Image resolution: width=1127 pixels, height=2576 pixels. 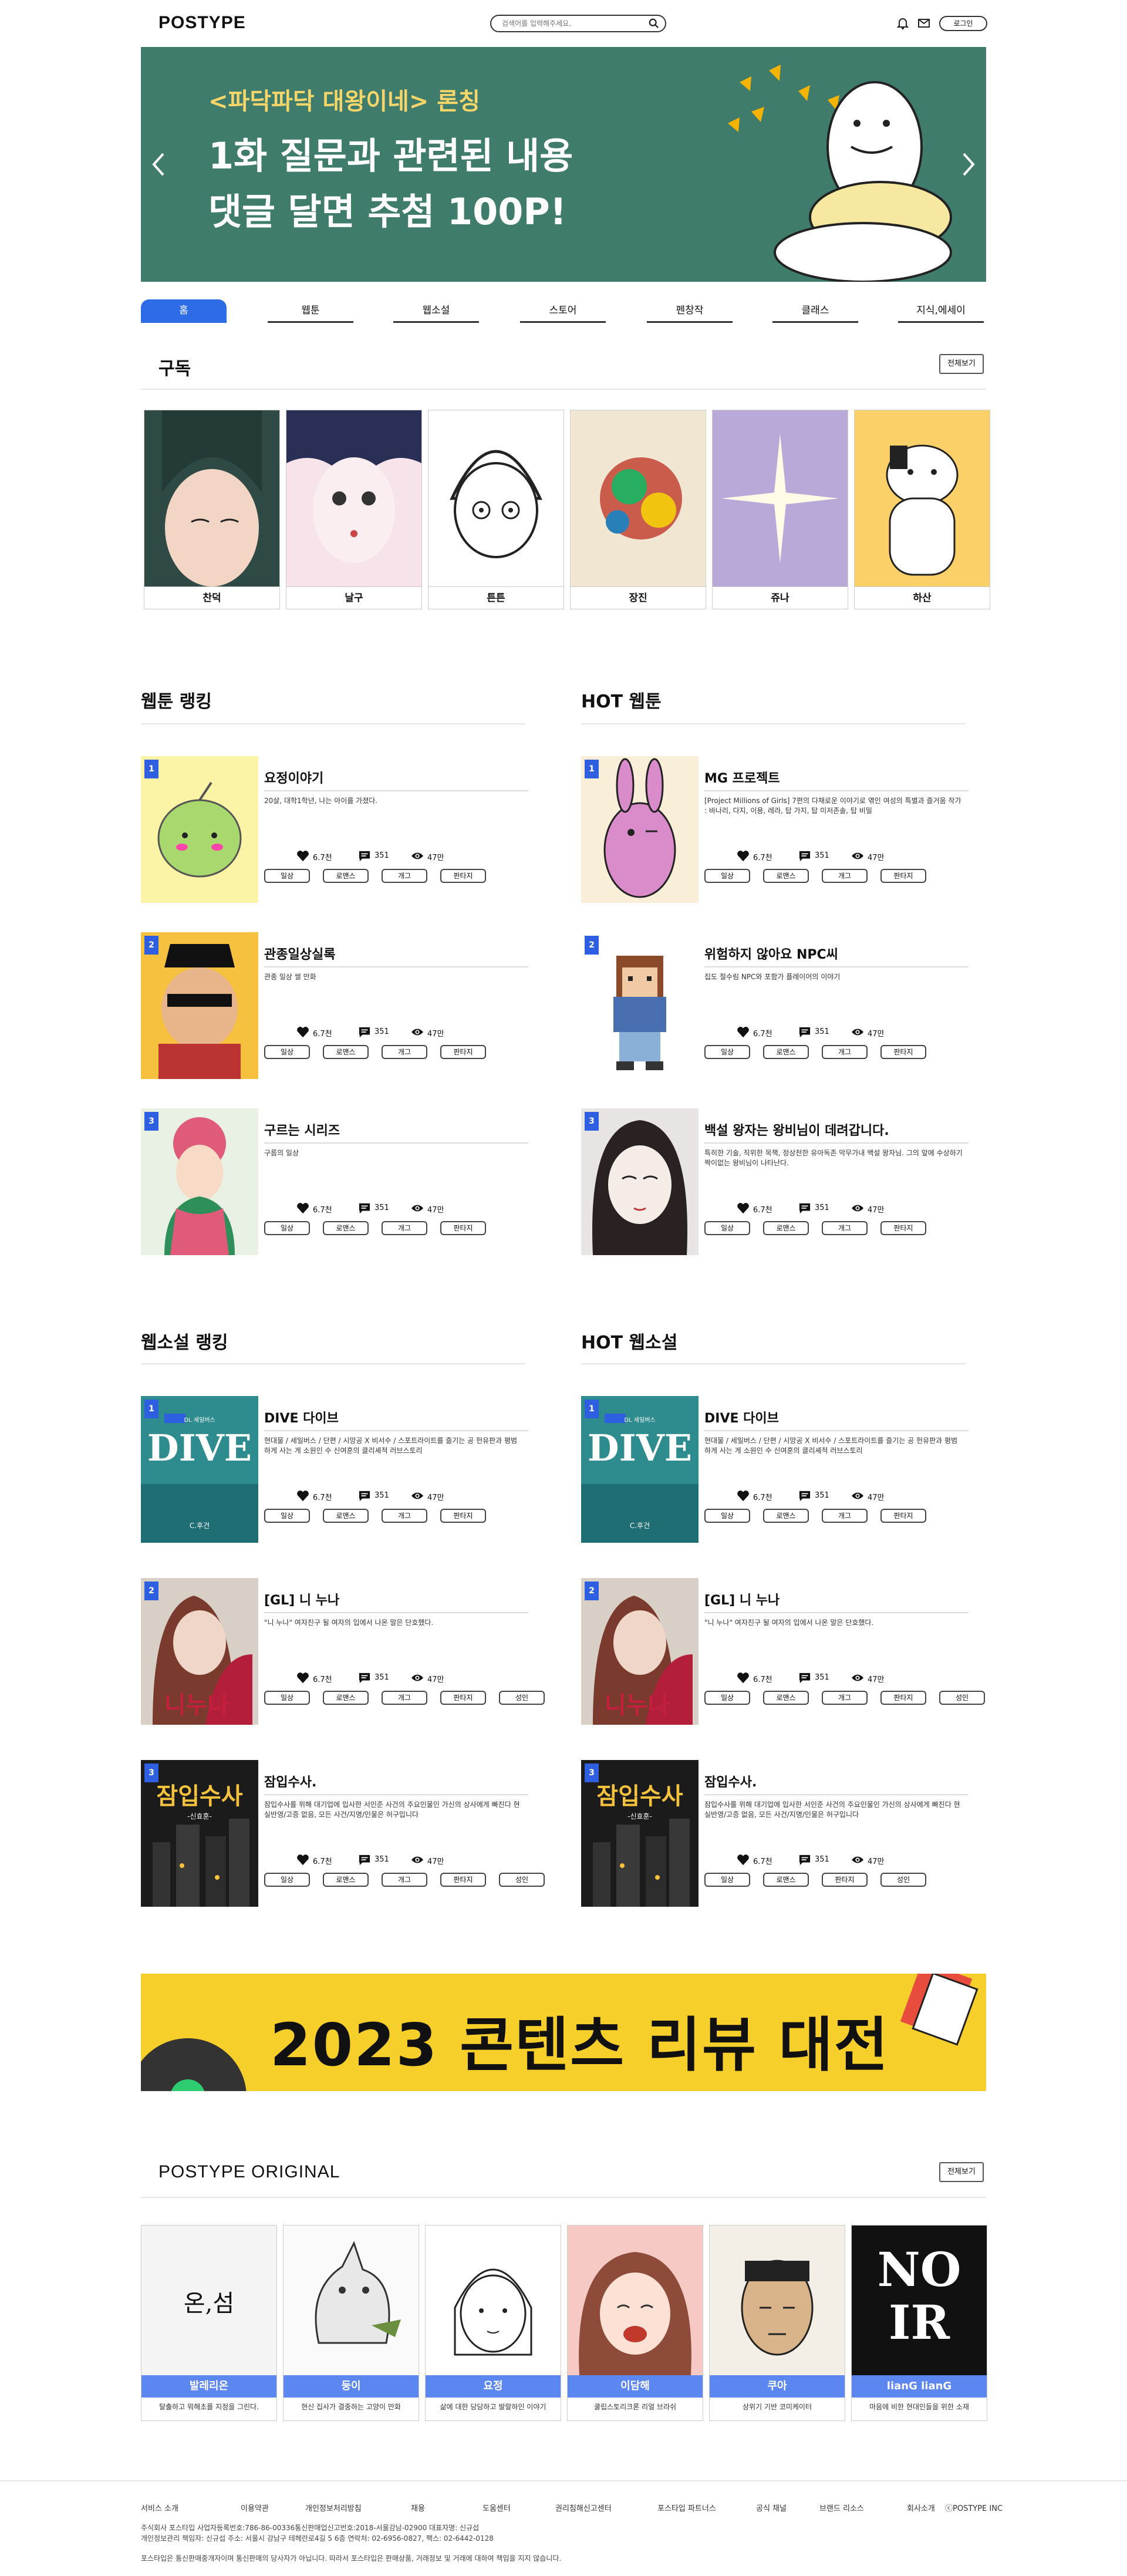 I want to click on tab-home: 홈, so click(x=184, y=311).